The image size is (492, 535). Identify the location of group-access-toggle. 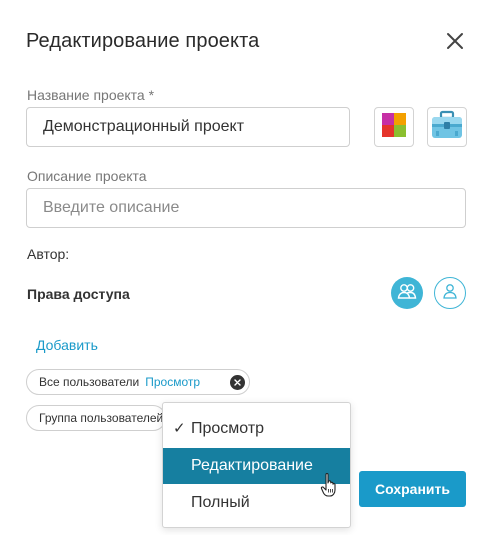
(407, 293).